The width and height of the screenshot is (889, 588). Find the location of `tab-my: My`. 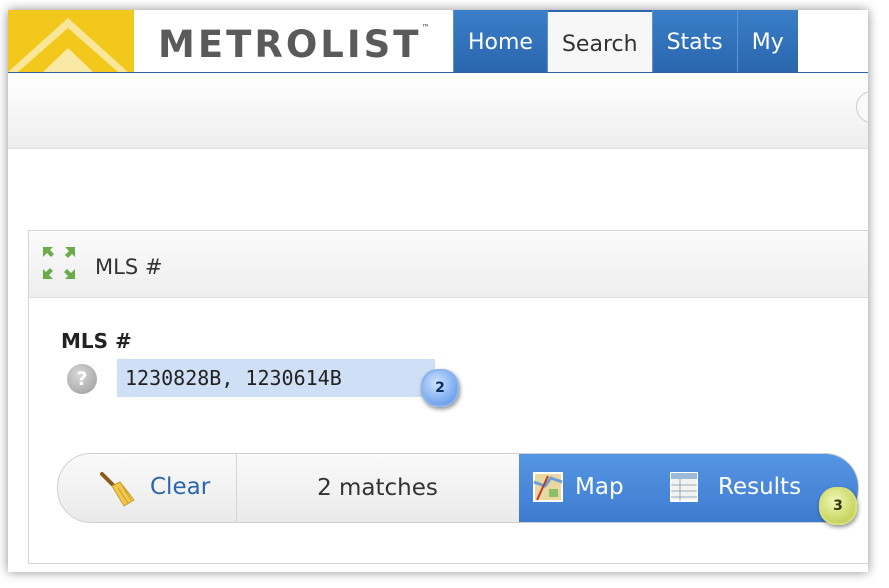

tab-my: My is located at coordinates (767, 41).